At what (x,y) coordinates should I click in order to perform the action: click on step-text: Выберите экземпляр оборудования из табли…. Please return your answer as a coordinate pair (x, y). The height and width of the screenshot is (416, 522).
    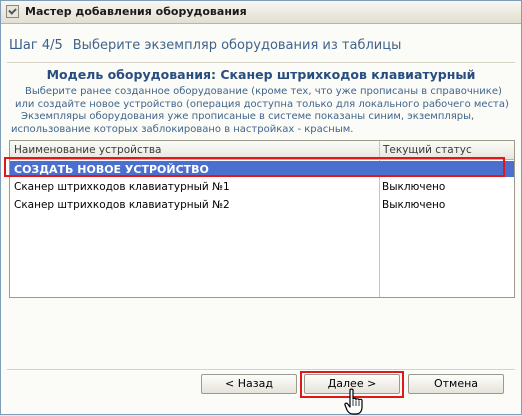
    Looking at the image, I should click on (237, 45).